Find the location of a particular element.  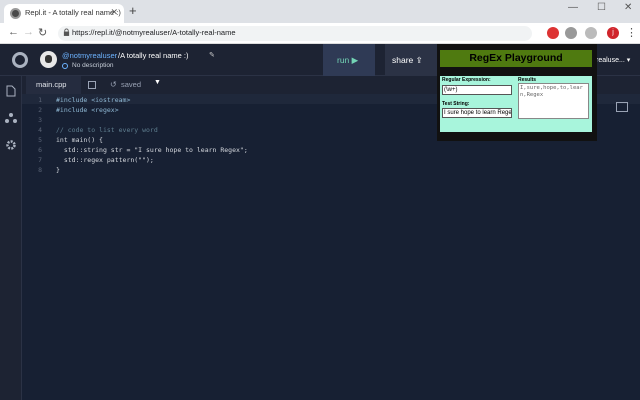

user-avatar is located at coordinates (48, 59).